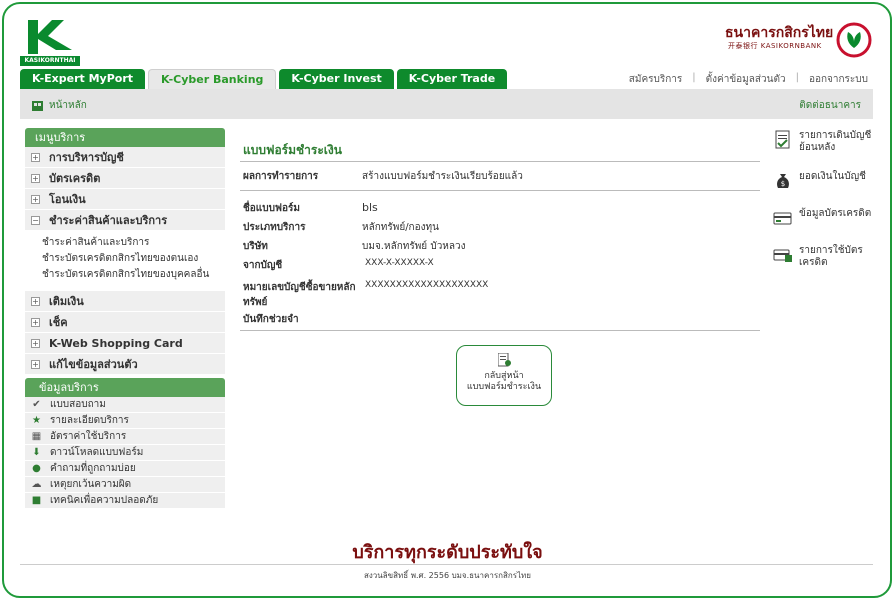 The height and width of the screenshot is (601, 895). I want to click on submenu-item-pay-goods-services: ชำระค่าสินค้าและบริการ, so click(125, 243).